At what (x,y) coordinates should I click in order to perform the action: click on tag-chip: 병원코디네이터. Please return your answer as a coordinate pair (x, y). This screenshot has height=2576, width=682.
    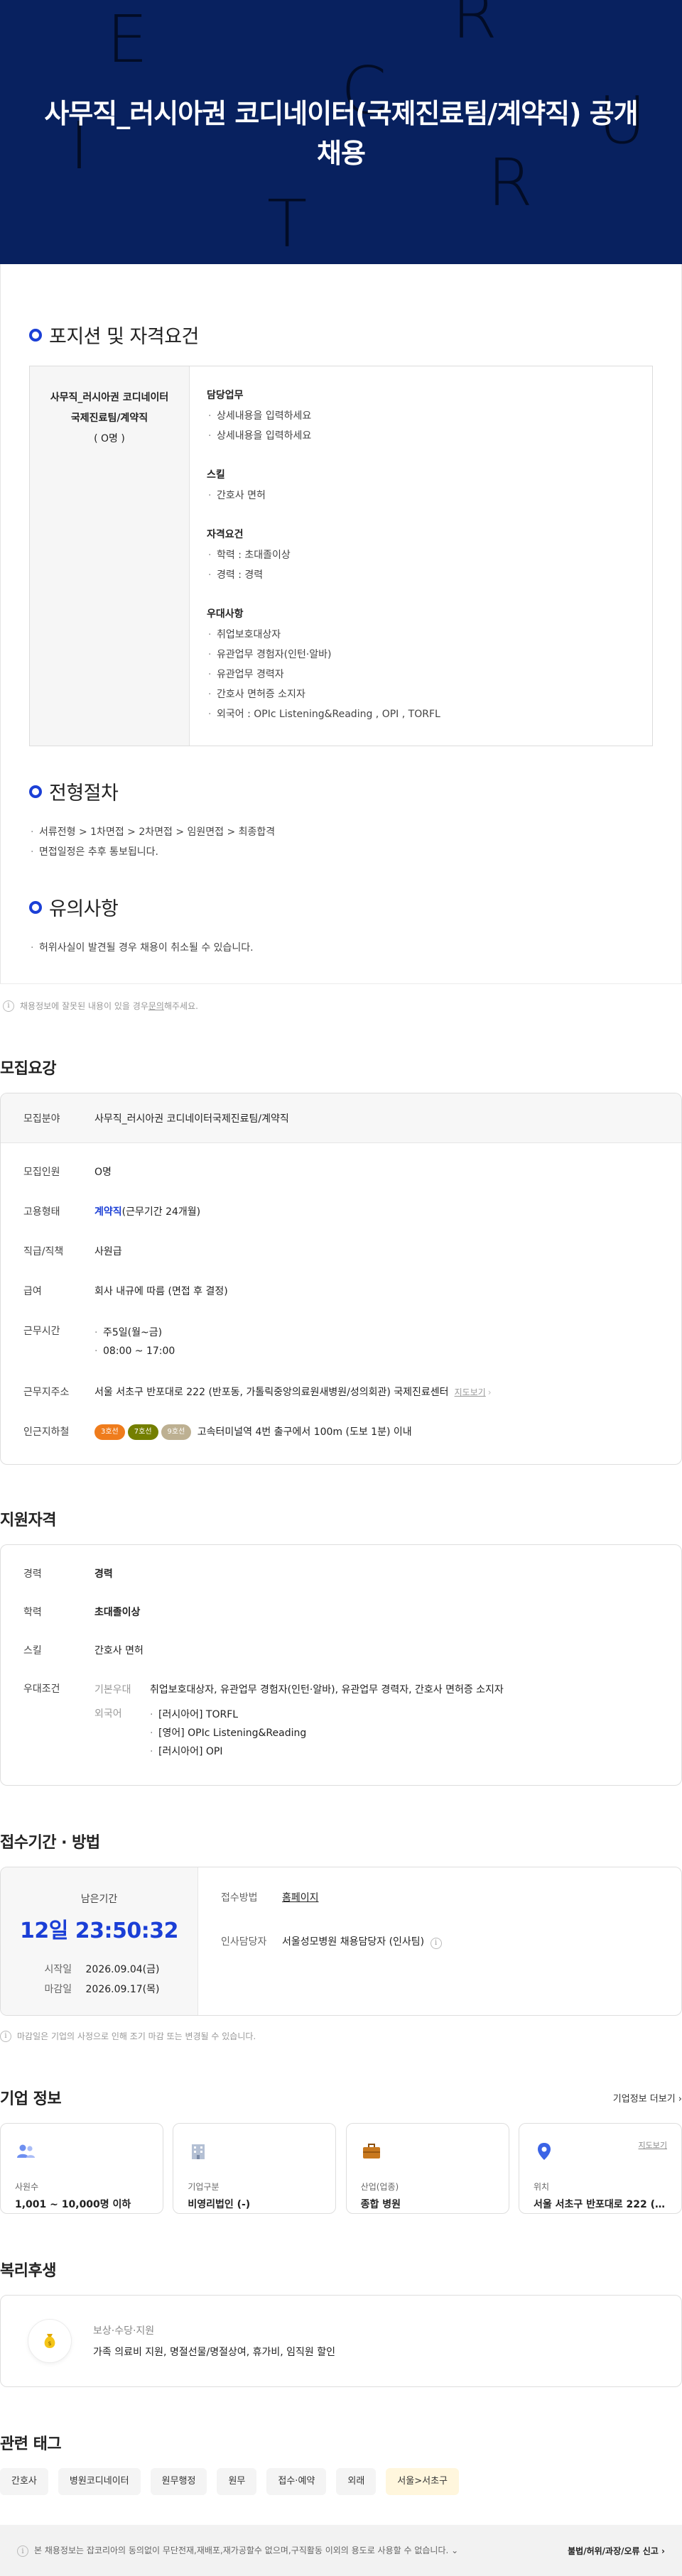
    Looking at the image, I should click on (99, 2481).